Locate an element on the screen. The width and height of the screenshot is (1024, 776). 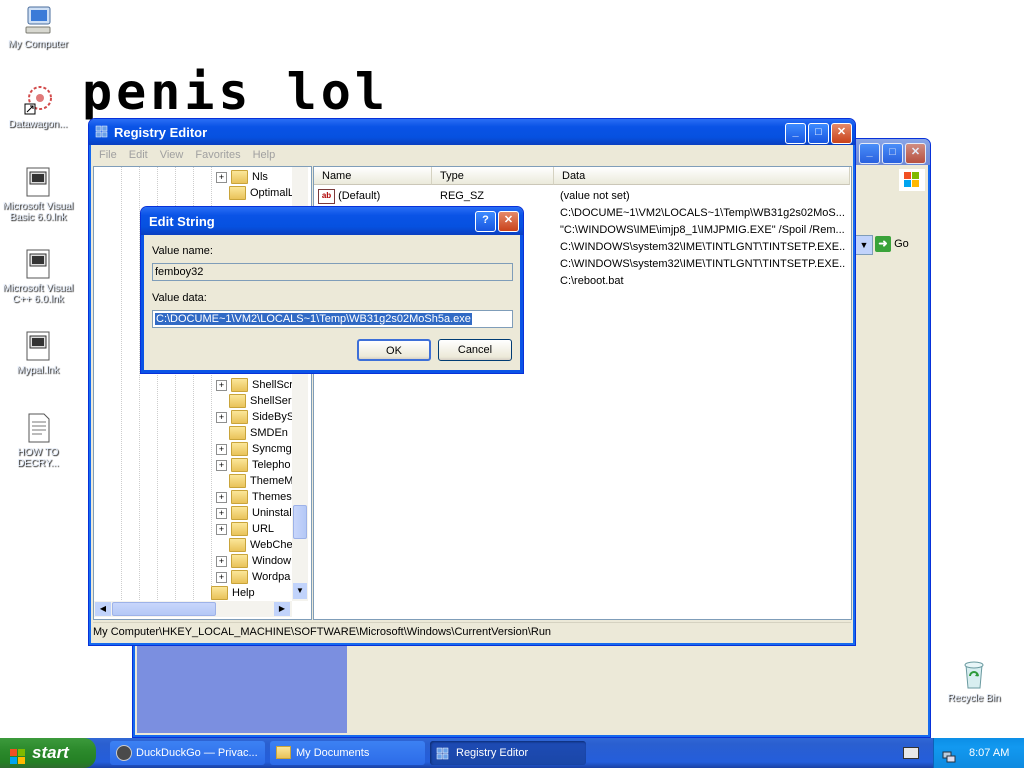
value-data: C:\reboot.bat is located at coordinates (703, 281).